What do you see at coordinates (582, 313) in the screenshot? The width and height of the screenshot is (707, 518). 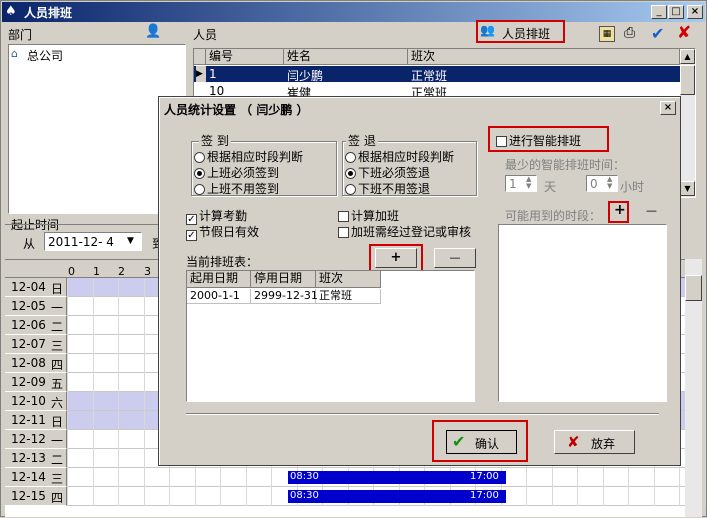 I see `periods-list` at bounding box center [582, 313].